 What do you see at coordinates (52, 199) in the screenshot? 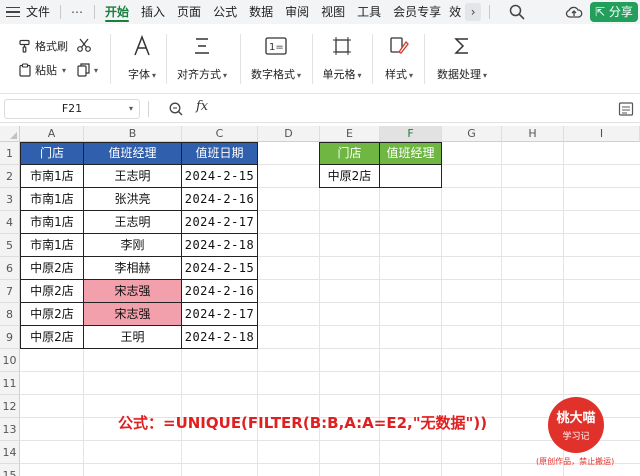
I see `cell-a3: 市南1店` at bounding box center [52, 199].